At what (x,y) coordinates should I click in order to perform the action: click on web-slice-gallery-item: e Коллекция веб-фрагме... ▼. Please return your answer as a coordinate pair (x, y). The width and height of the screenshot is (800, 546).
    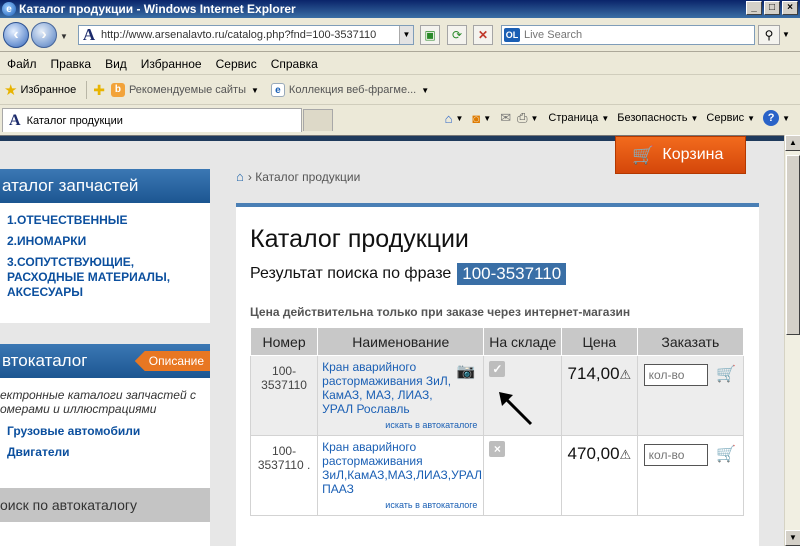
    Looking at the image, I should click on (350, 90).